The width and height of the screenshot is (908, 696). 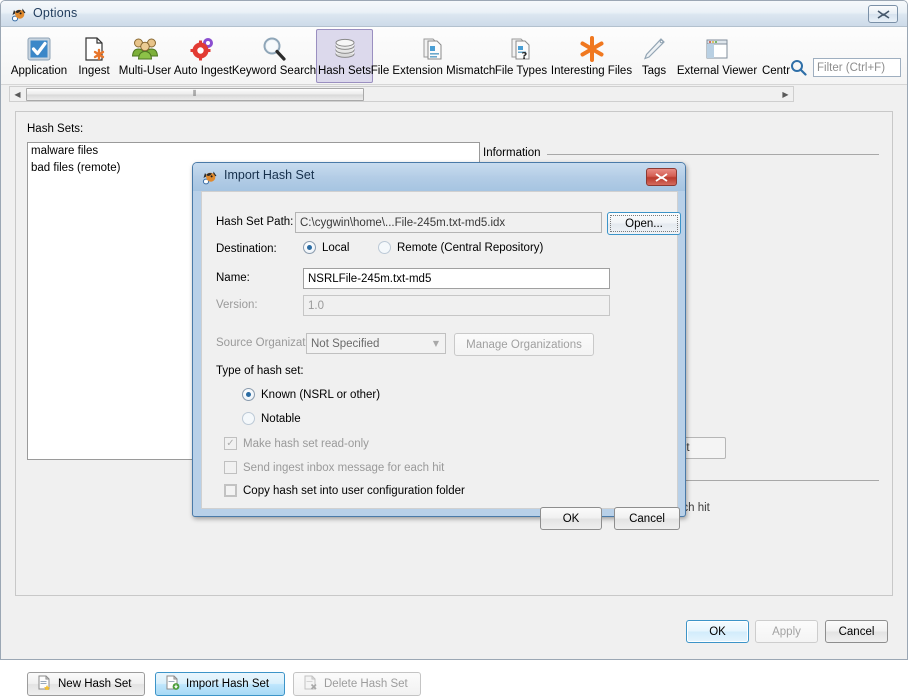 I want to click on send-ingest-inbox-checkbox: Send ingest inbox message for each hit, so click(x=334, y=467).